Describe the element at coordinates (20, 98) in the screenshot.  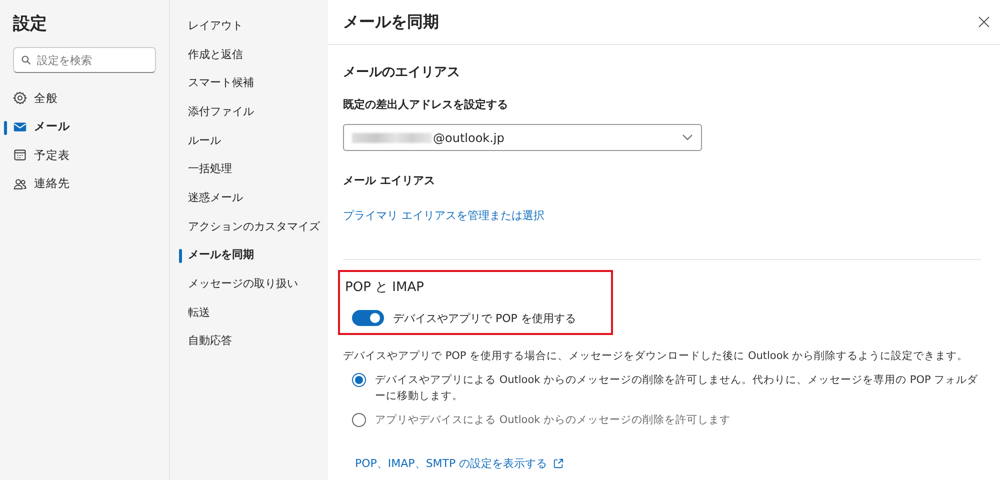
I see `settings-icon` at that location.